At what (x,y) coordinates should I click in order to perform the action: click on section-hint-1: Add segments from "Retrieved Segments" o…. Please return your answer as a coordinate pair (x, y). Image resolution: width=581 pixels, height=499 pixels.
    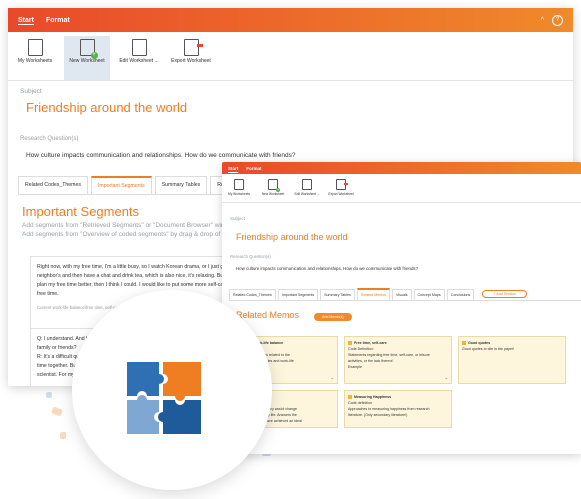
    Looking at the image, I should click on (125, 225).